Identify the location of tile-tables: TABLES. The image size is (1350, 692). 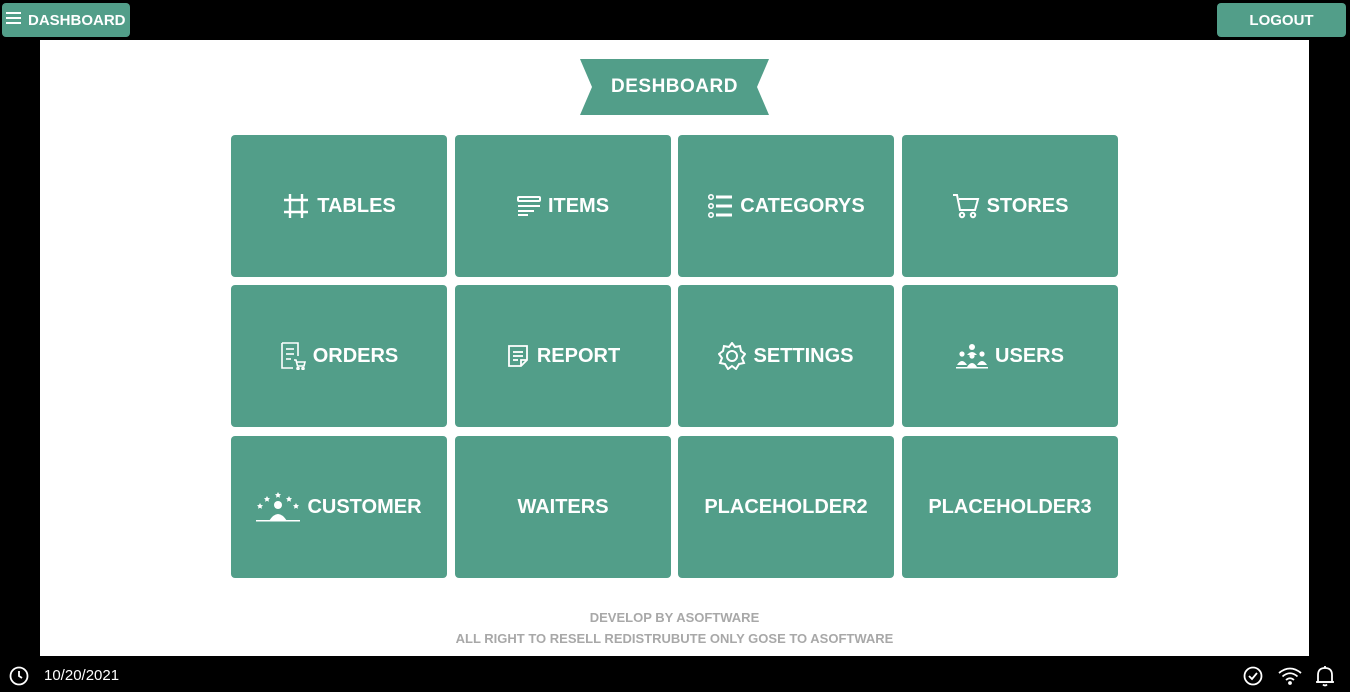
(339, 206).